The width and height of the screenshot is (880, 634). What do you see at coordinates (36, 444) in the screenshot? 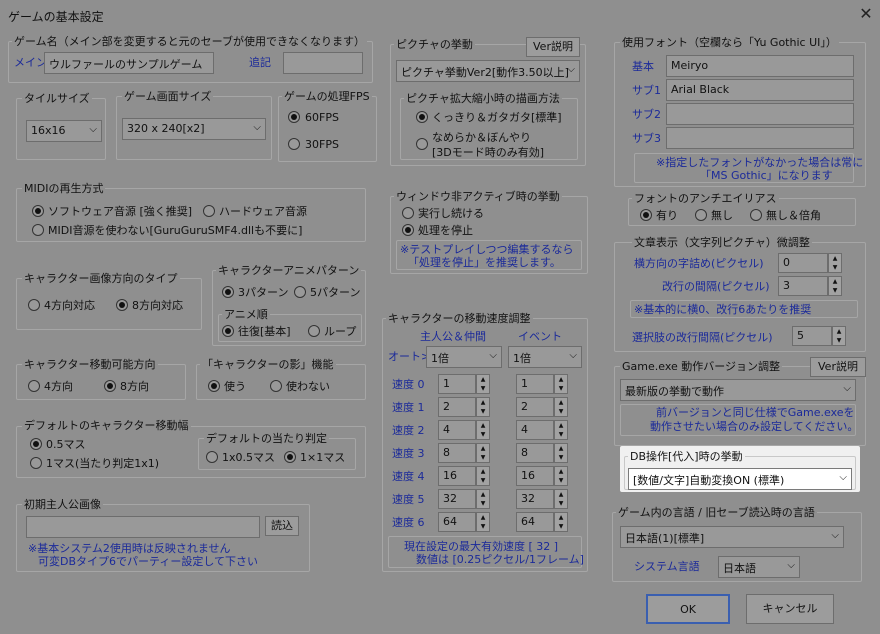
I see `width-half-radio` at bounding box center [36, 444].